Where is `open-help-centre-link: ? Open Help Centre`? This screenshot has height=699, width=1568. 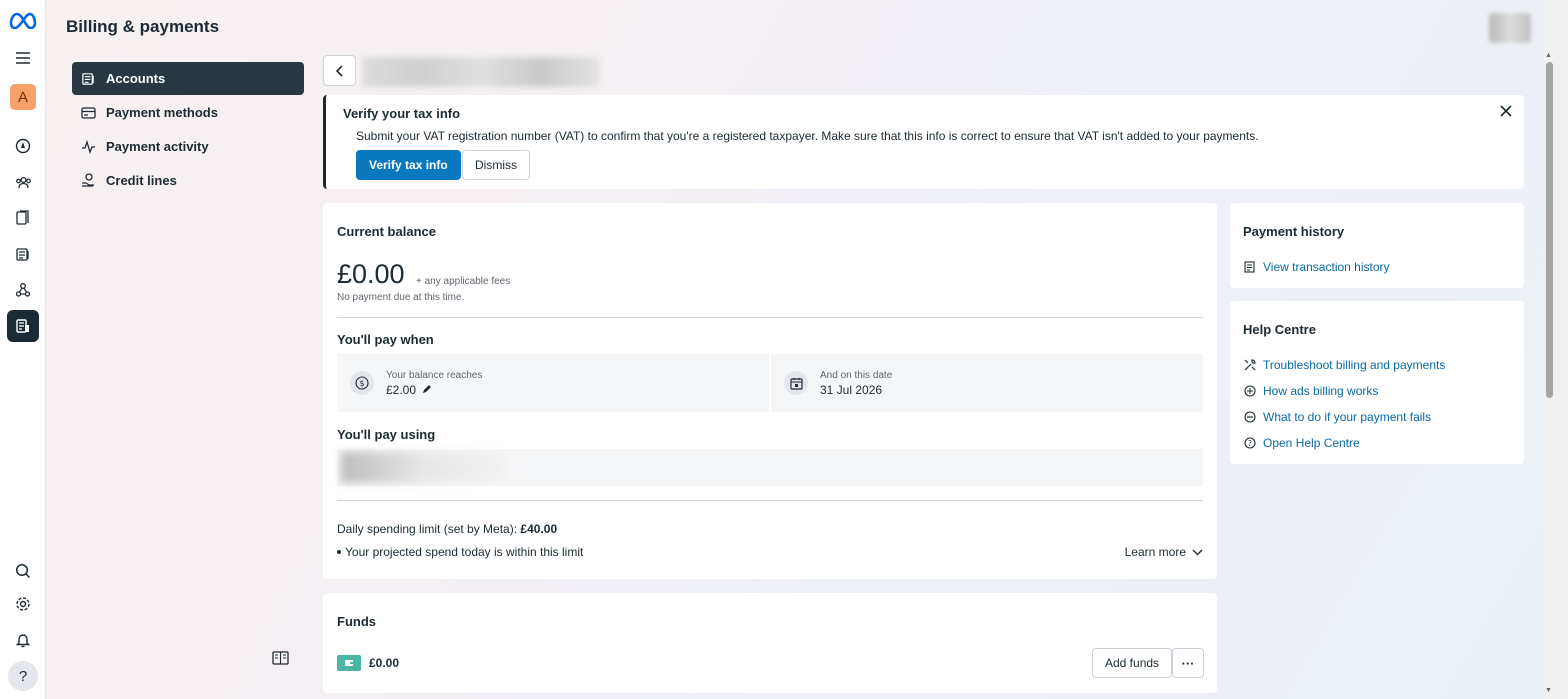
open-help-centre-link: ? Open Help Centre is located at coordinates (1301, 443).